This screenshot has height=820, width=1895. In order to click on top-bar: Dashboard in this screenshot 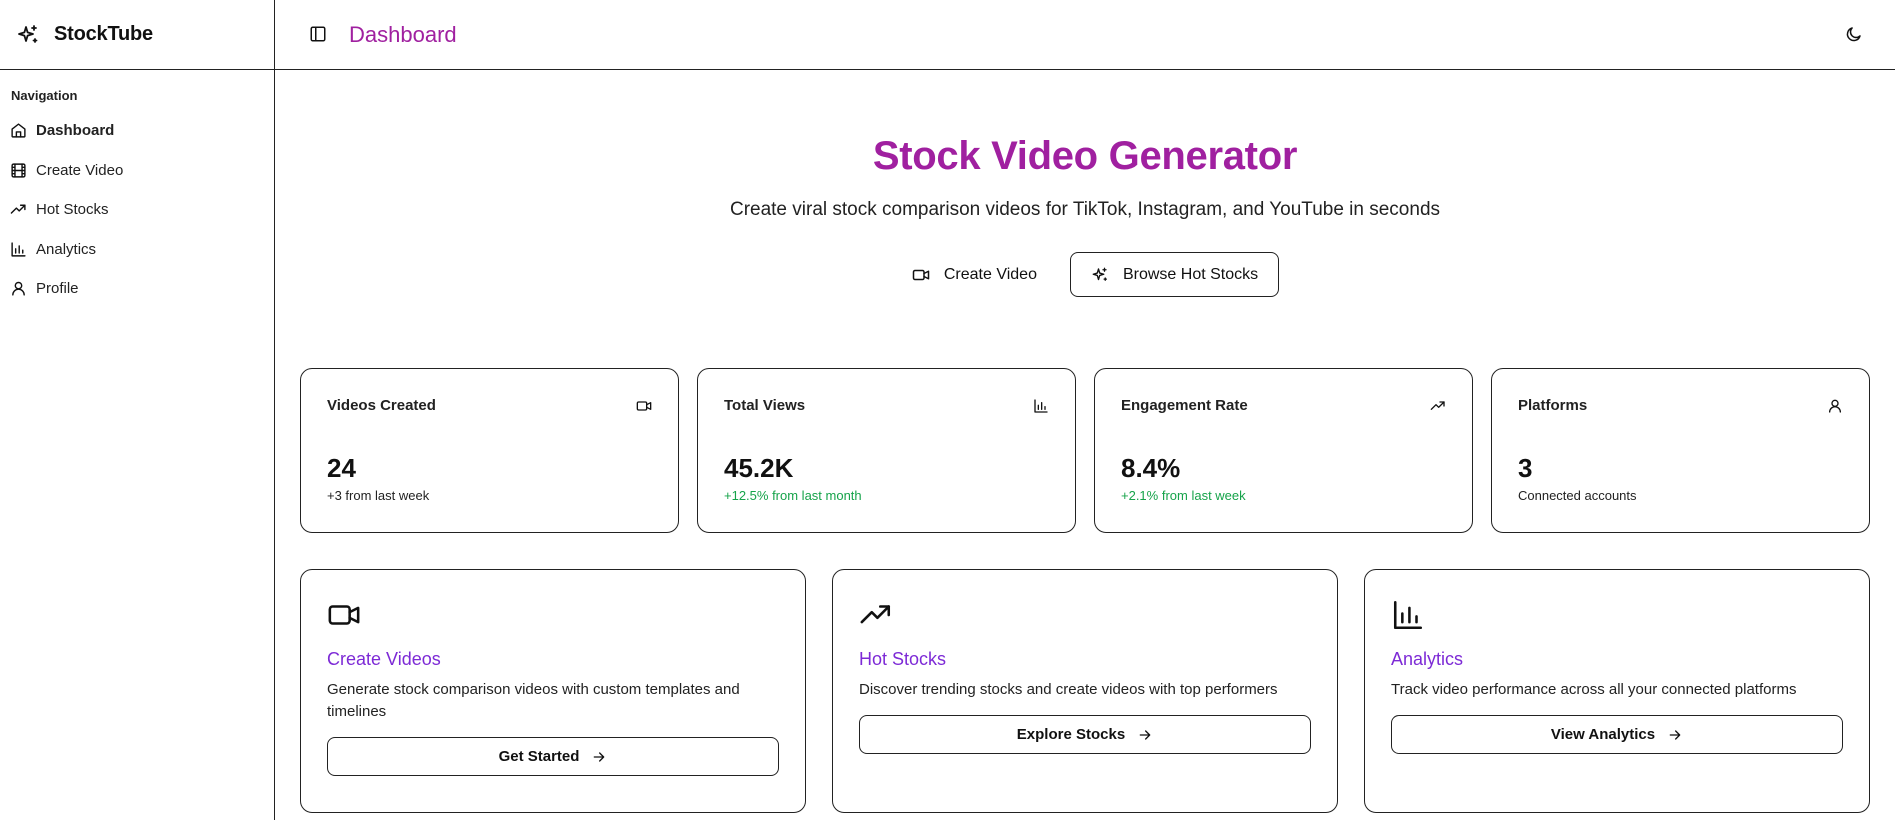, I will do `click(1085, 35)`.